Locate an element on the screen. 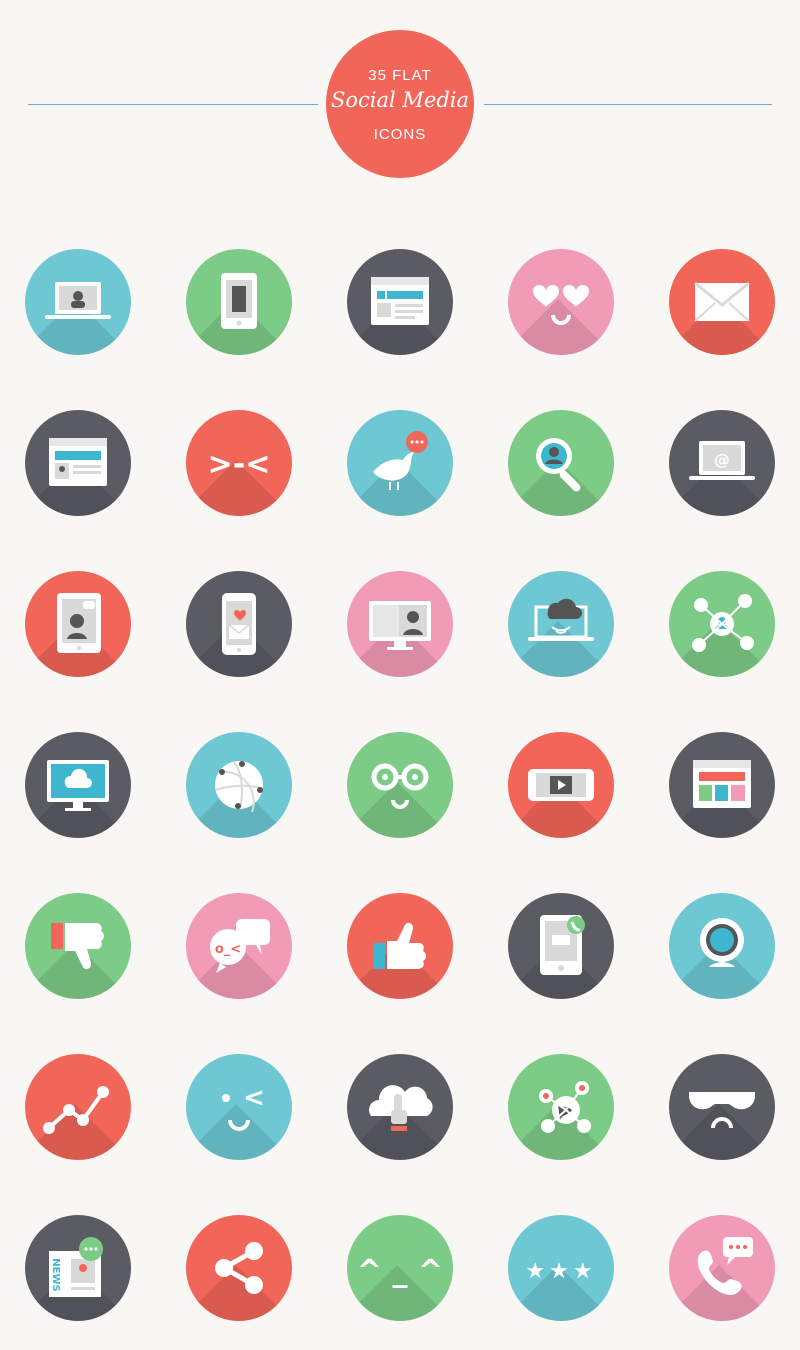  svg-text: o_< is located at coordinates (228, 949).